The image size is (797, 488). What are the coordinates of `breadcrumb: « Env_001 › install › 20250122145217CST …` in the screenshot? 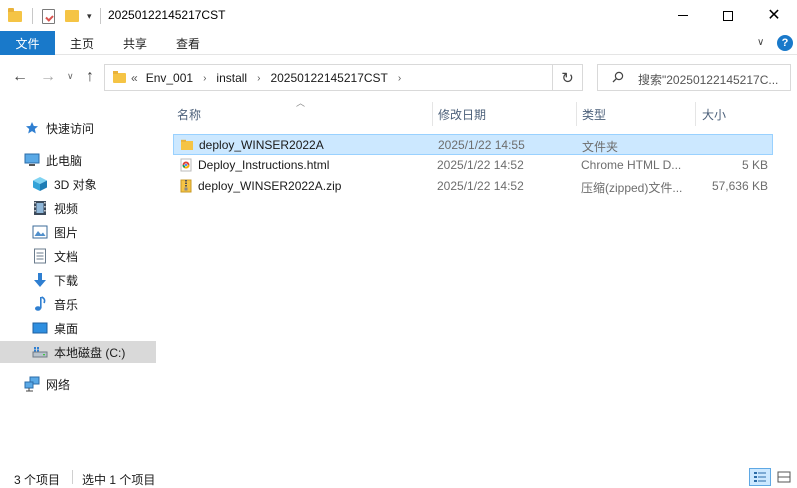 It's located at (271, 78).